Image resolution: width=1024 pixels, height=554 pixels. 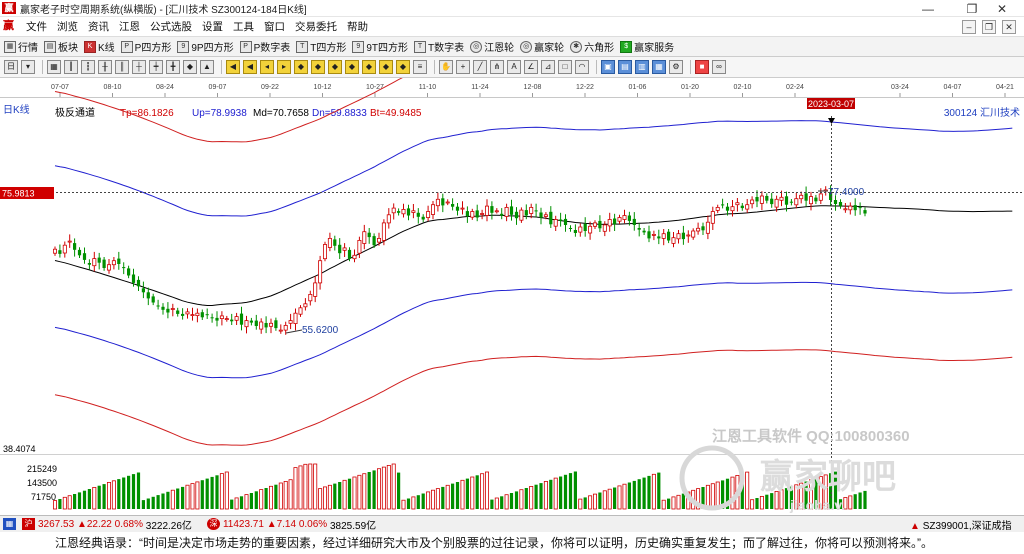 What do you see at coordinates (1002, 8) in the screenshot?
I see `close-button: ✕` at bounding box center [1002, 8].